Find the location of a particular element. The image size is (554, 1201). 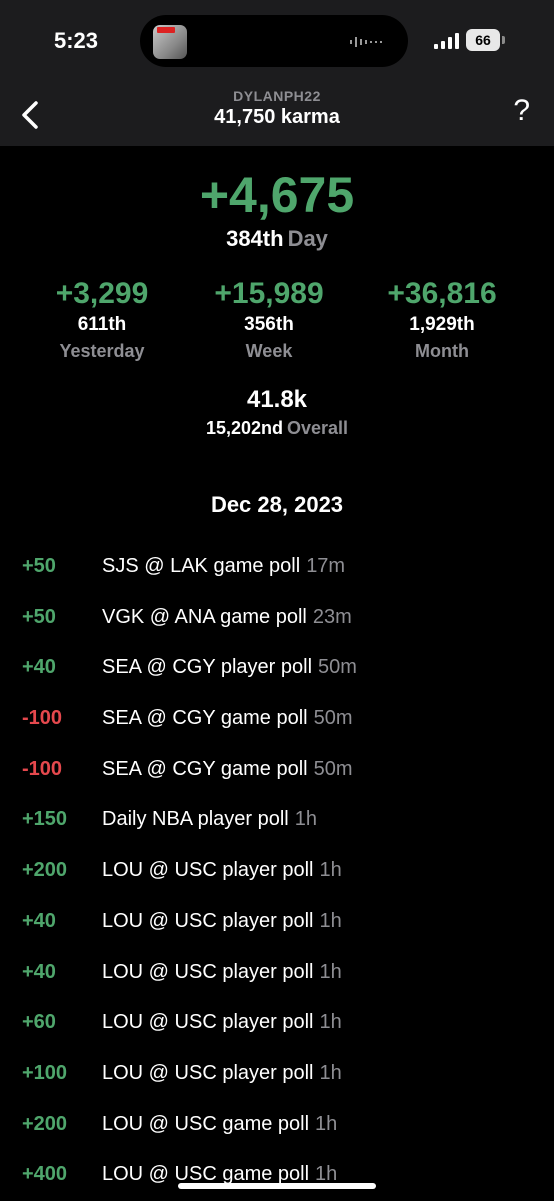

activity-row: +60 LOU @ USC player poll 1h is located at coordinates (277, 1023).